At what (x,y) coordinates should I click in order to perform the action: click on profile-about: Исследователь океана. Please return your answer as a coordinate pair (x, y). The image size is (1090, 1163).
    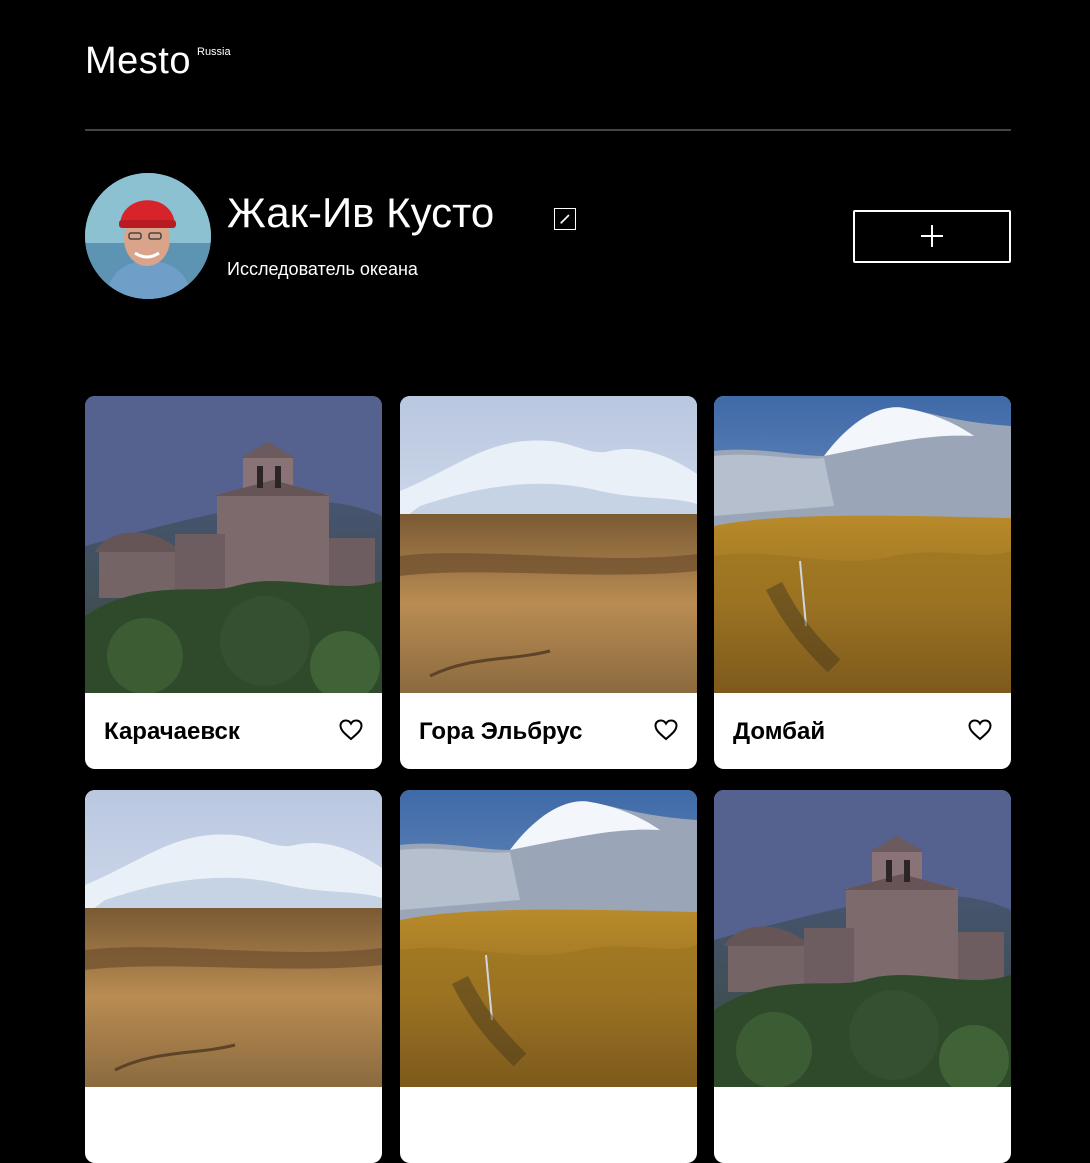
    Looking at the image, I should click on (322, 269).